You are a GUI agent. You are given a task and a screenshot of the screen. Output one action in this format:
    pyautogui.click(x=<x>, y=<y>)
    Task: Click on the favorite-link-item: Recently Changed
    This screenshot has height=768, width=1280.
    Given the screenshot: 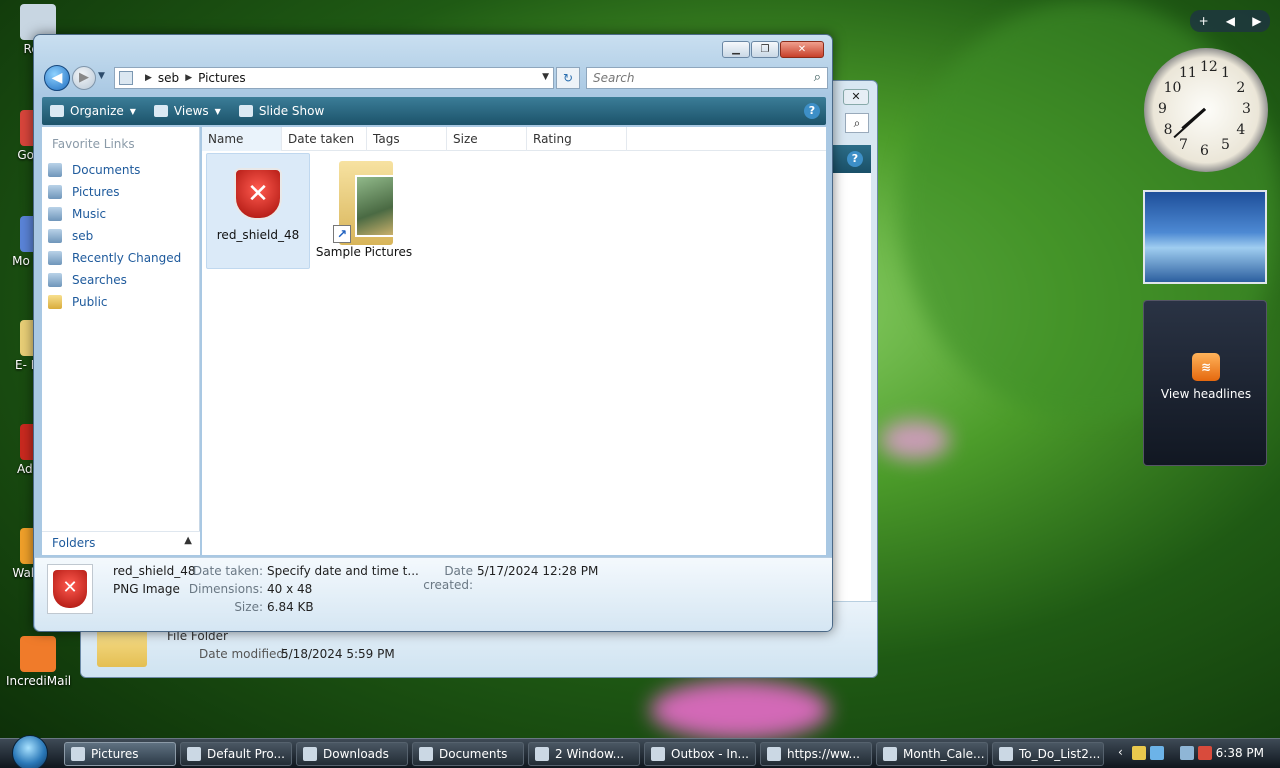 What is the action you would take?
    pyautogui.click(x=114, y=258)
    